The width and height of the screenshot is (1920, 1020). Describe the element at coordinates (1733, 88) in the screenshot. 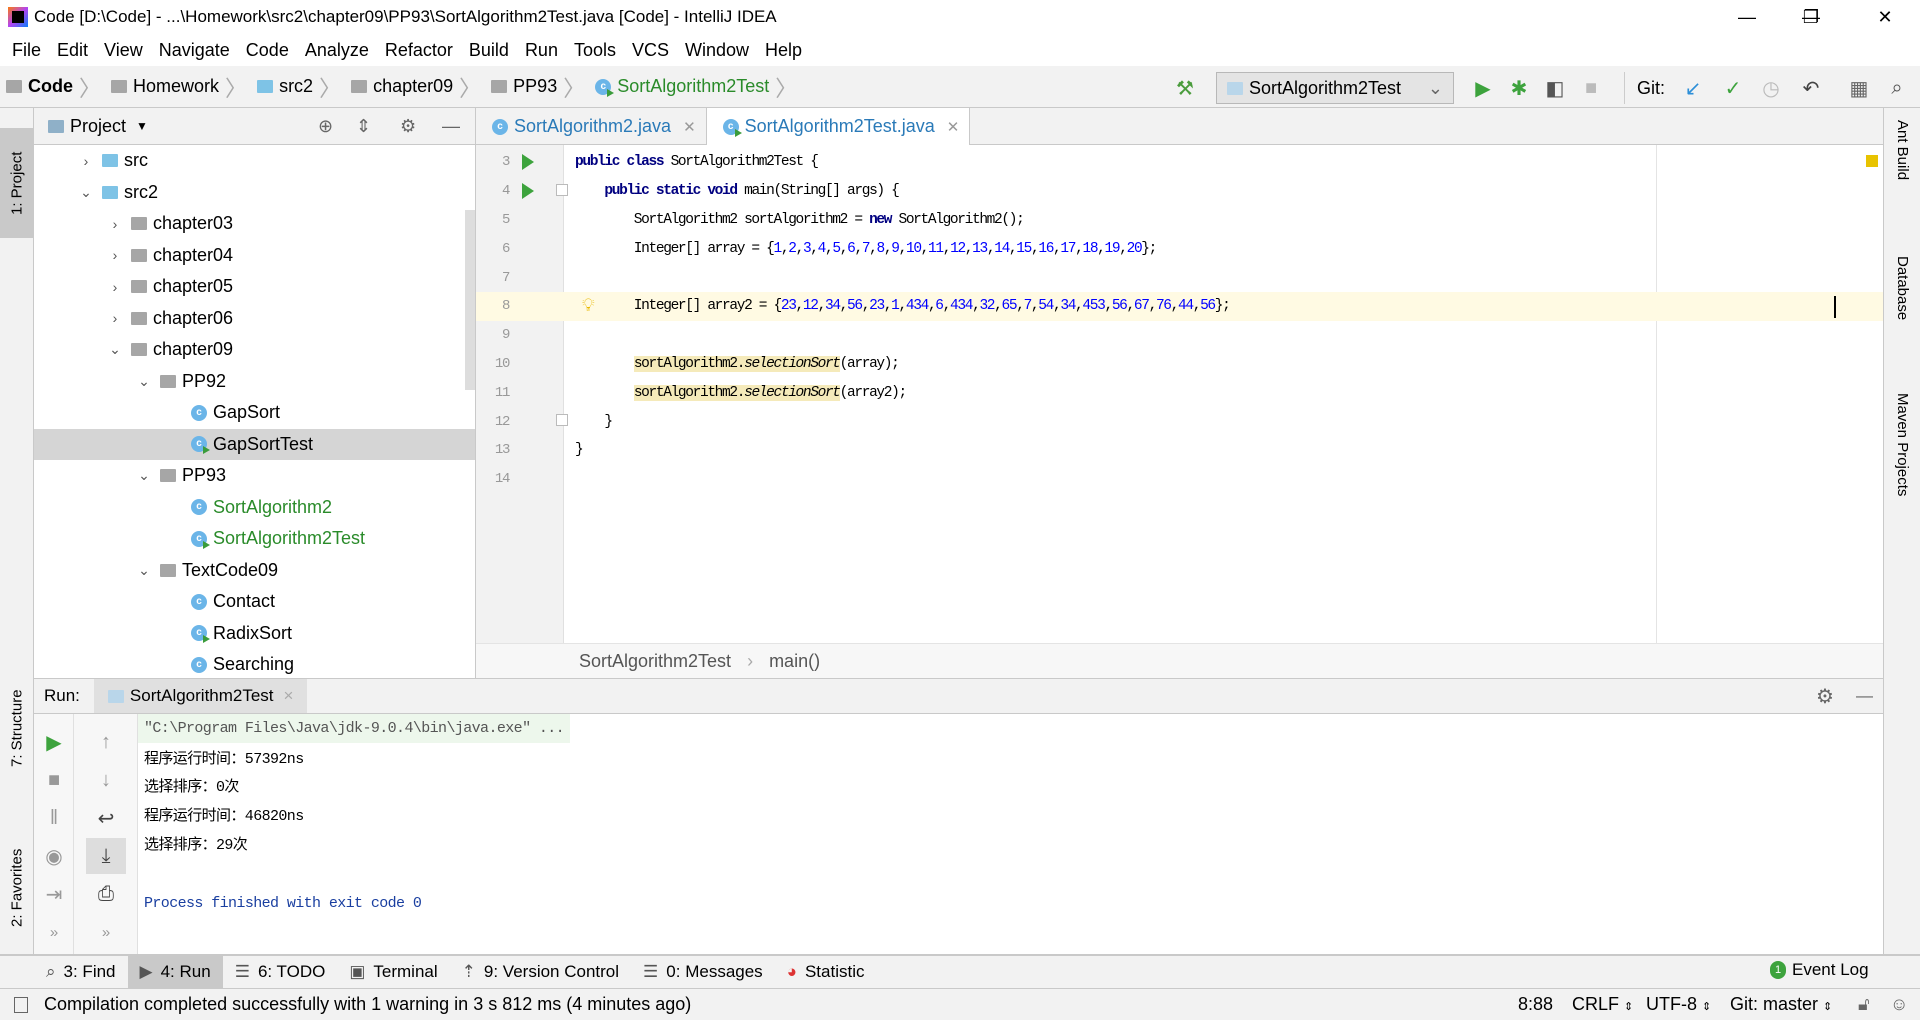

I see `git-commit-check-icon: ✓` at that location.